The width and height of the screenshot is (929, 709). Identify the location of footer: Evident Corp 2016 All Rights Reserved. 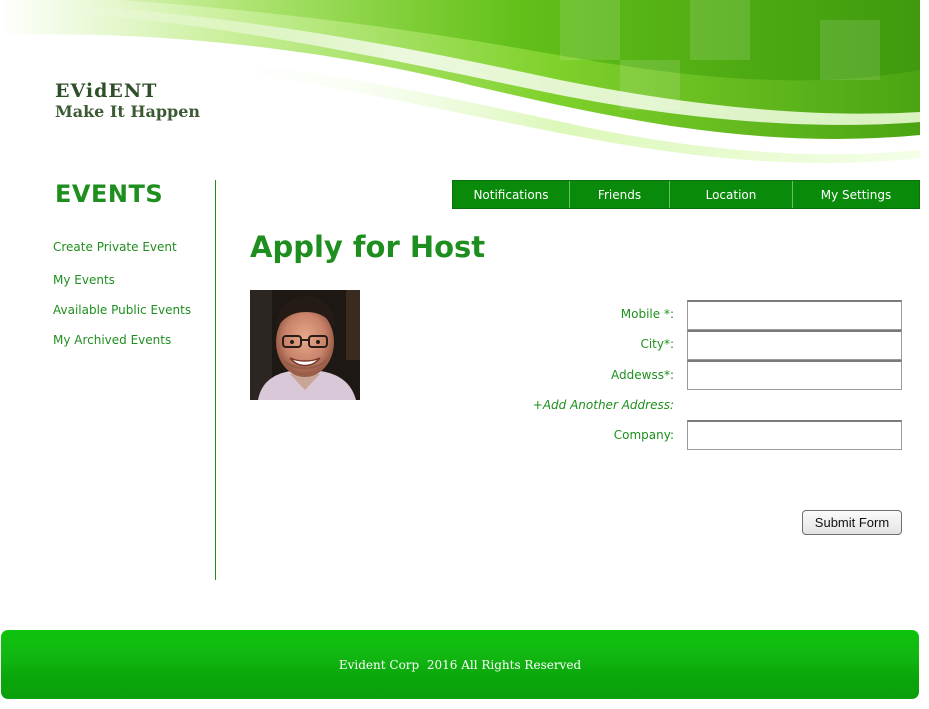
(460, 664).